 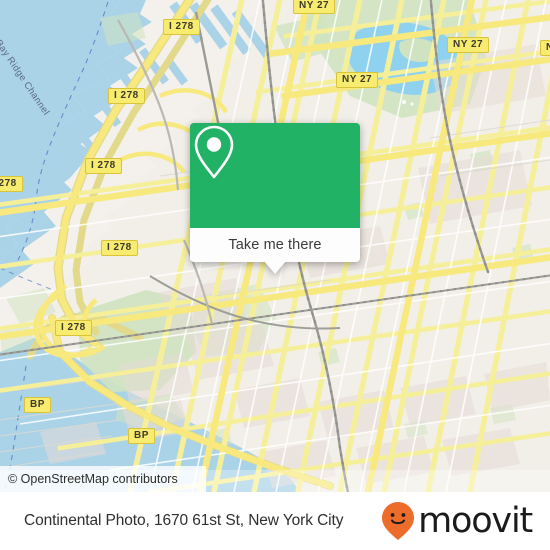 I want to click on take-me-there-label: Take me there, so click(x=275, y=245).